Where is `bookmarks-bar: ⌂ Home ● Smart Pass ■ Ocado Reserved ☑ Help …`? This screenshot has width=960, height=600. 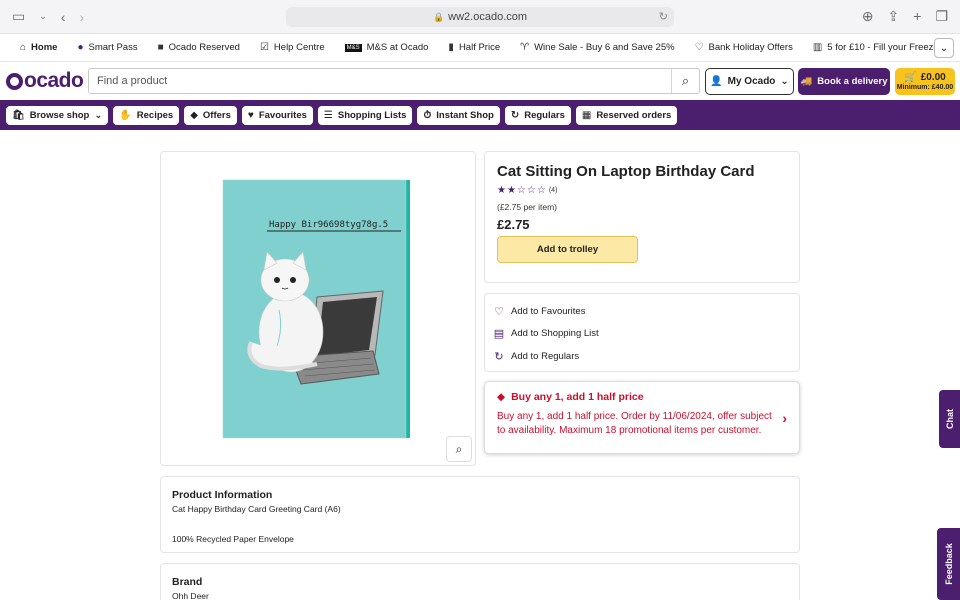
bookmarks-bar: ⌂ Home ● Smart Pass ■ Ocado Reserved ☑ Help … is located at coordinates (480, 48).